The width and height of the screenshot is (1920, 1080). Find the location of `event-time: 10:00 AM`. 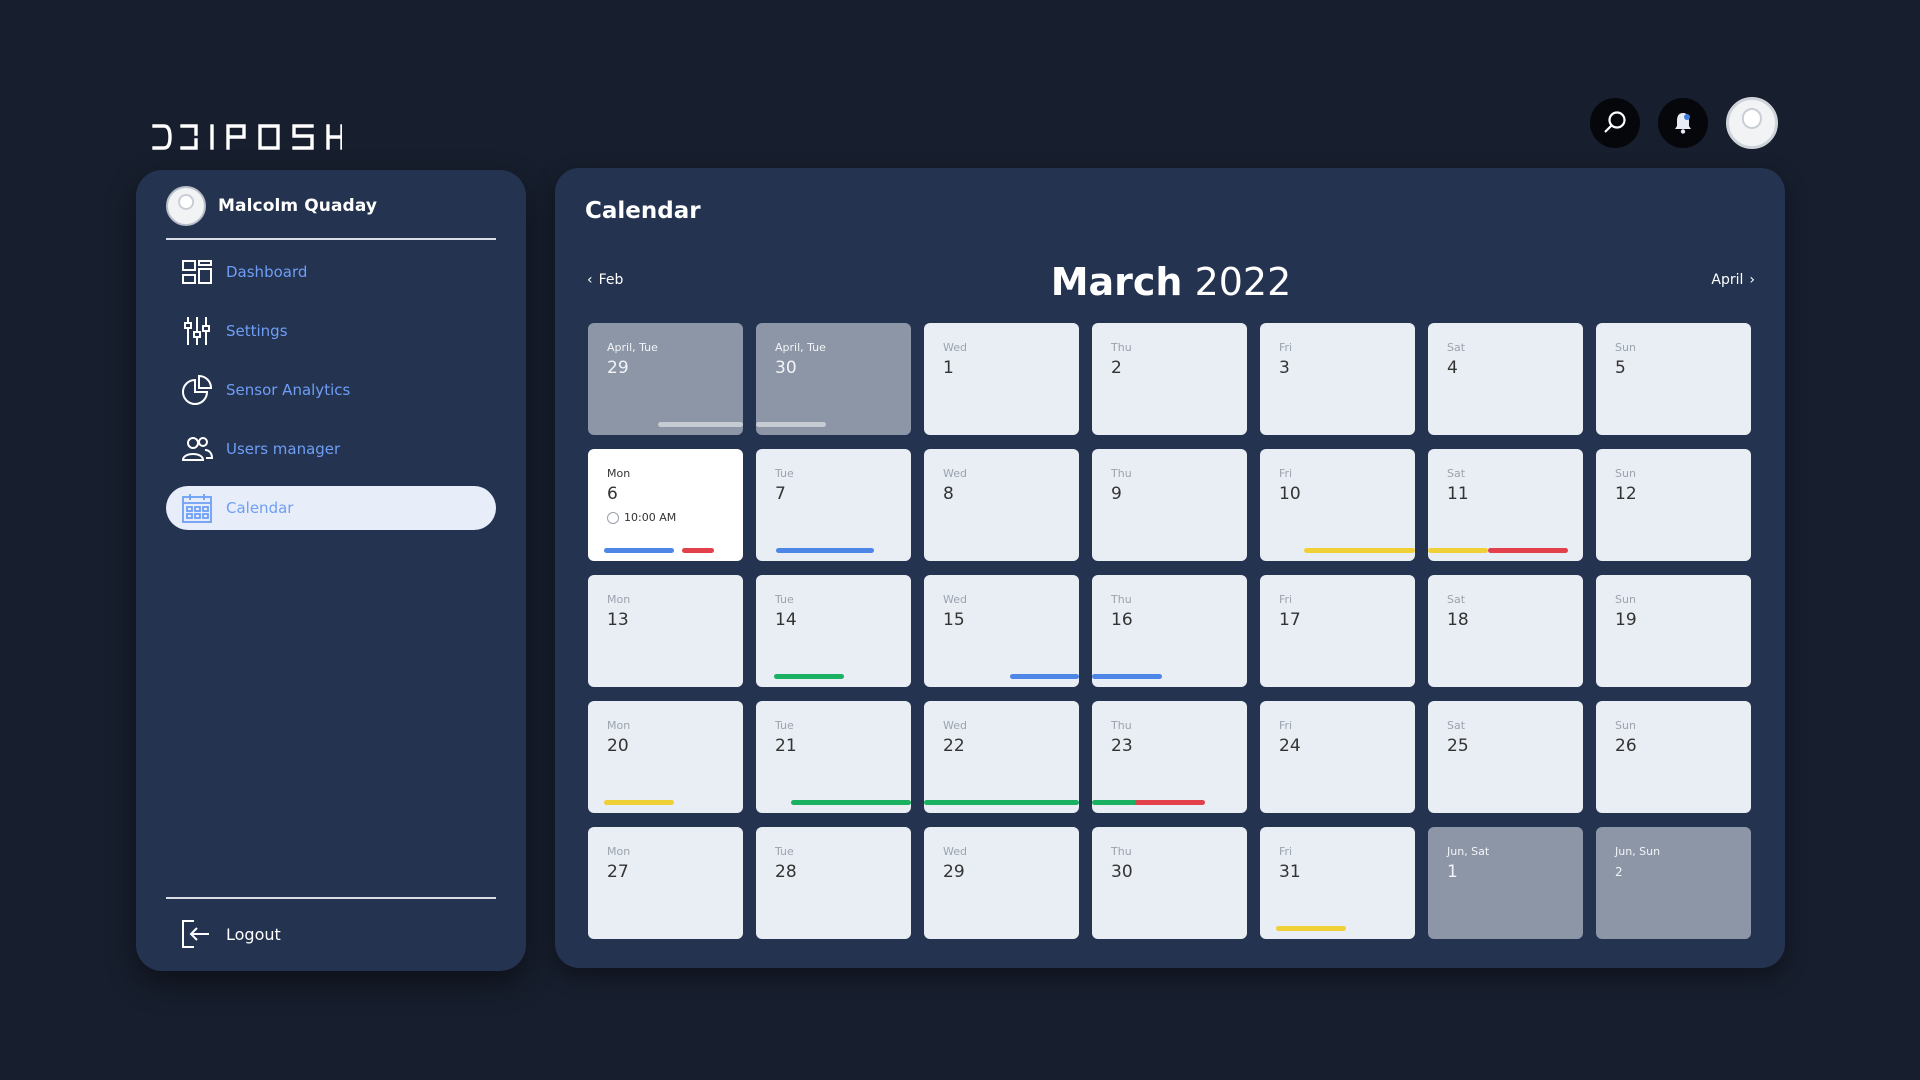

event-time: 10:00 AM is located at coordinates (641, 517).